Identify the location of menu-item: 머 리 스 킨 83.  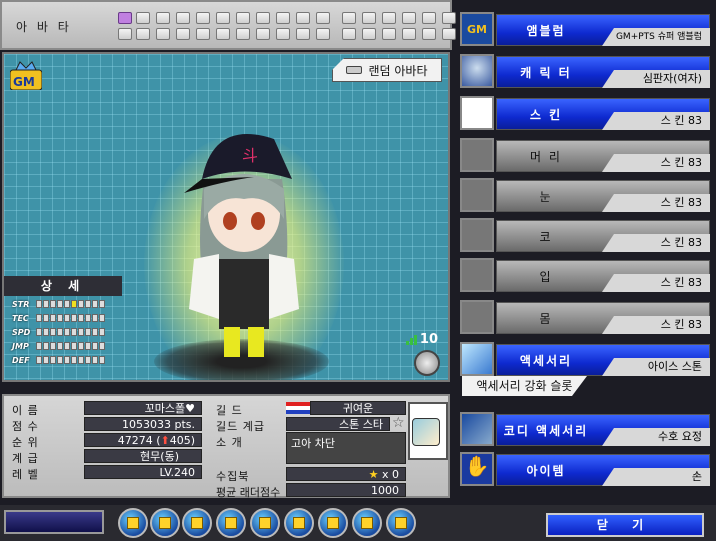
(585, 155).